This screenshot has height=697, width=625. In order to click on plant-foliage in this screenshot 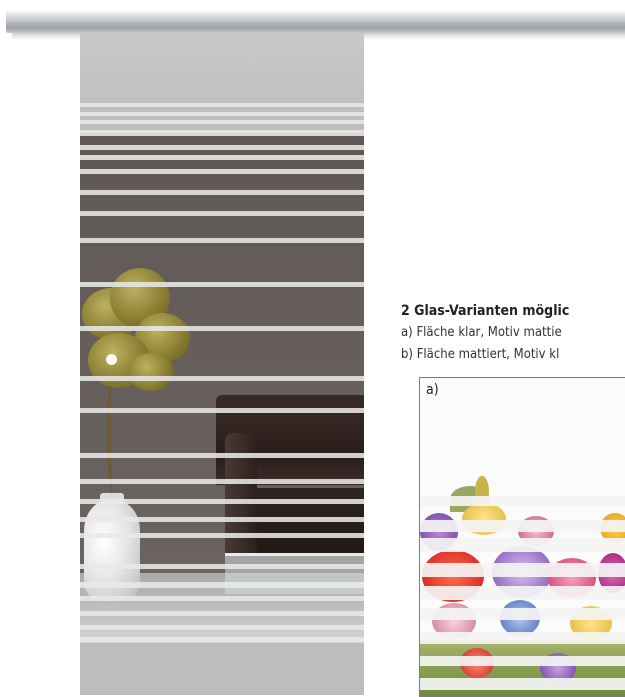, I will do `click(151, 372)`.